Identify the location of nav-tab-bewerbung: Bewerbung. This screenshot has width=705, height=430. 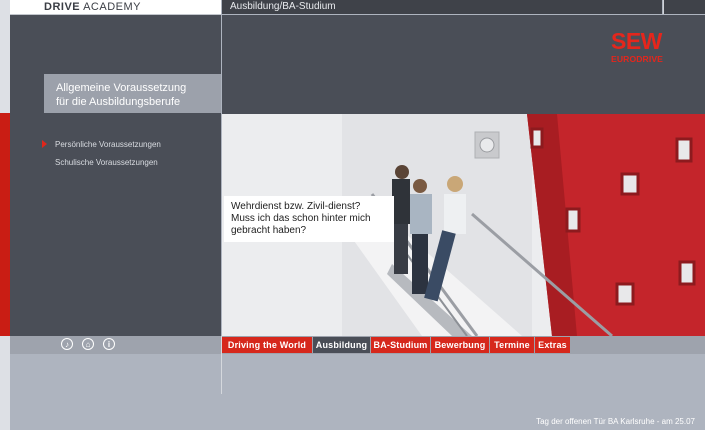
(460, 345).